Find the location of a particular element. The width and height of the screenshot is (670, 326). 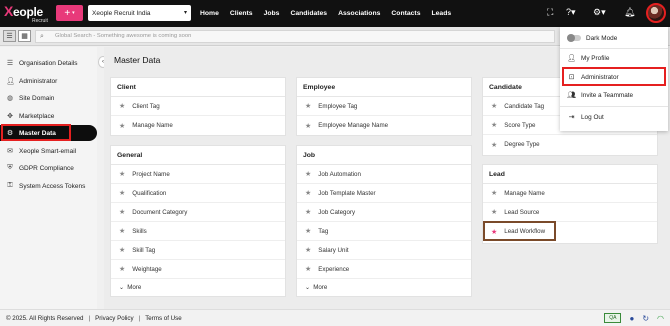

nav-home: Home is located at coordinates (209, 13).